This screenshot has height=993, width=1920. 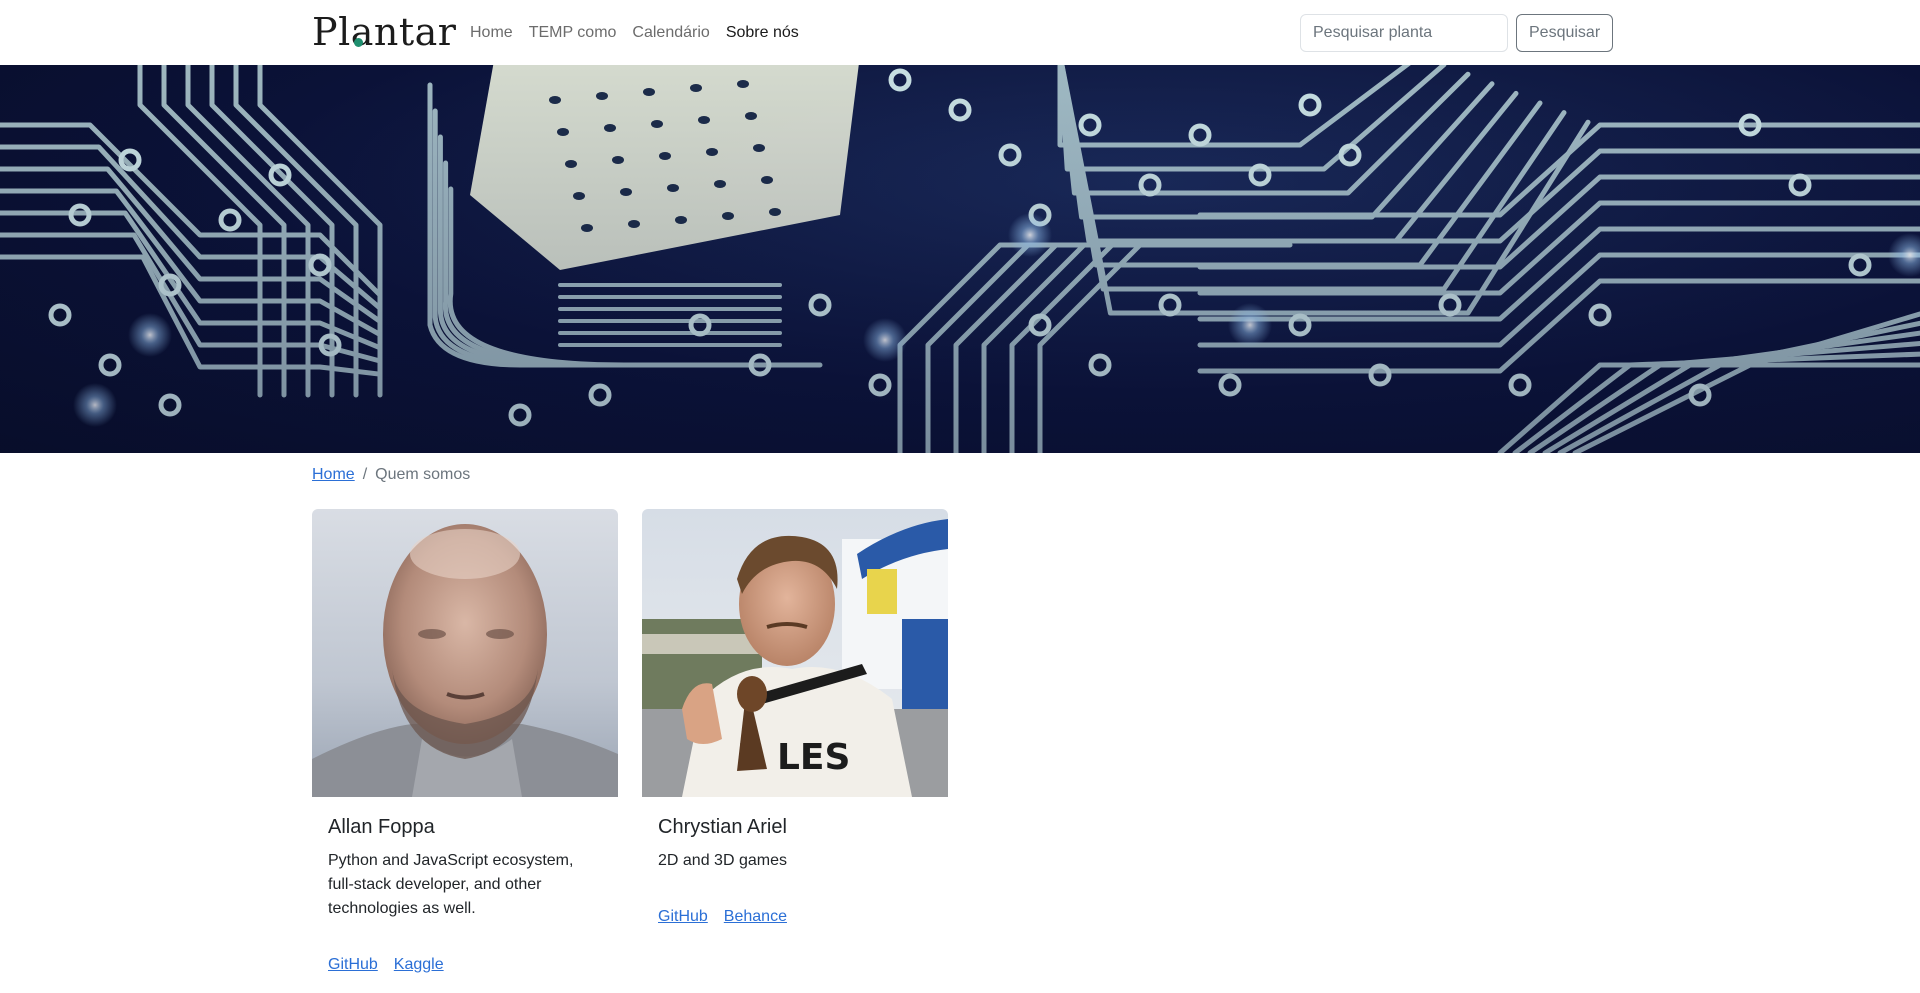 I want to click on github-link-allan: GitHub, so click(x=353, y=965).